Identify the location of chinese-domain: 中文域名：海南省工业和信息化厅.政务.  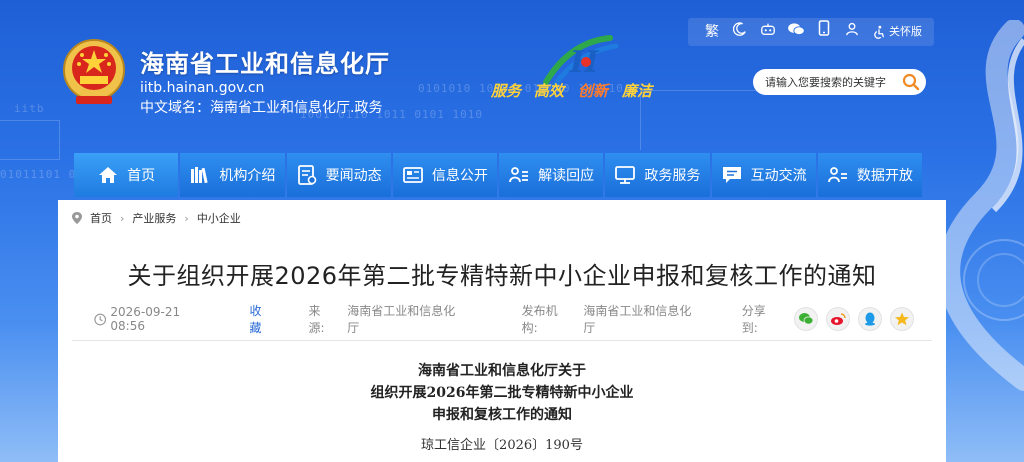
(261, 108).